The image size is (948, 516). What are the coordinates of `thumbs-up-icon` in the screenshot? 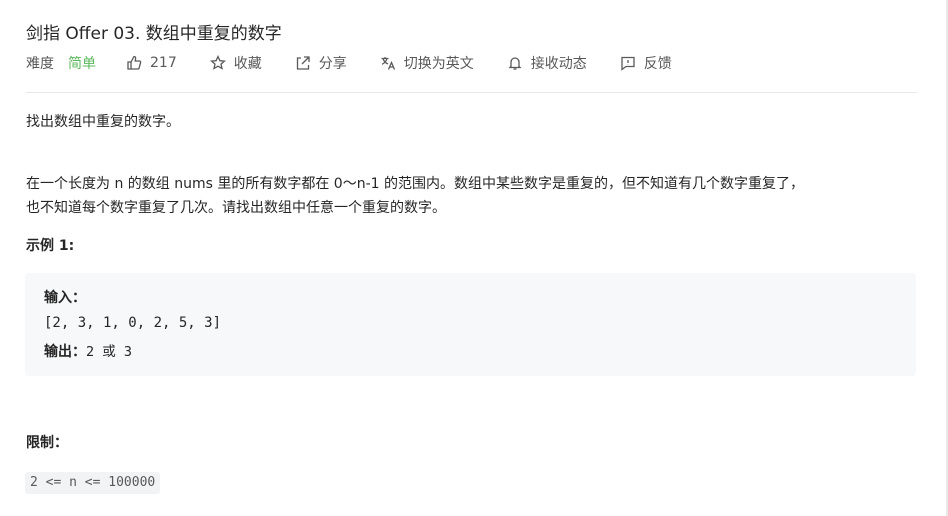 It's located at (134, 62).